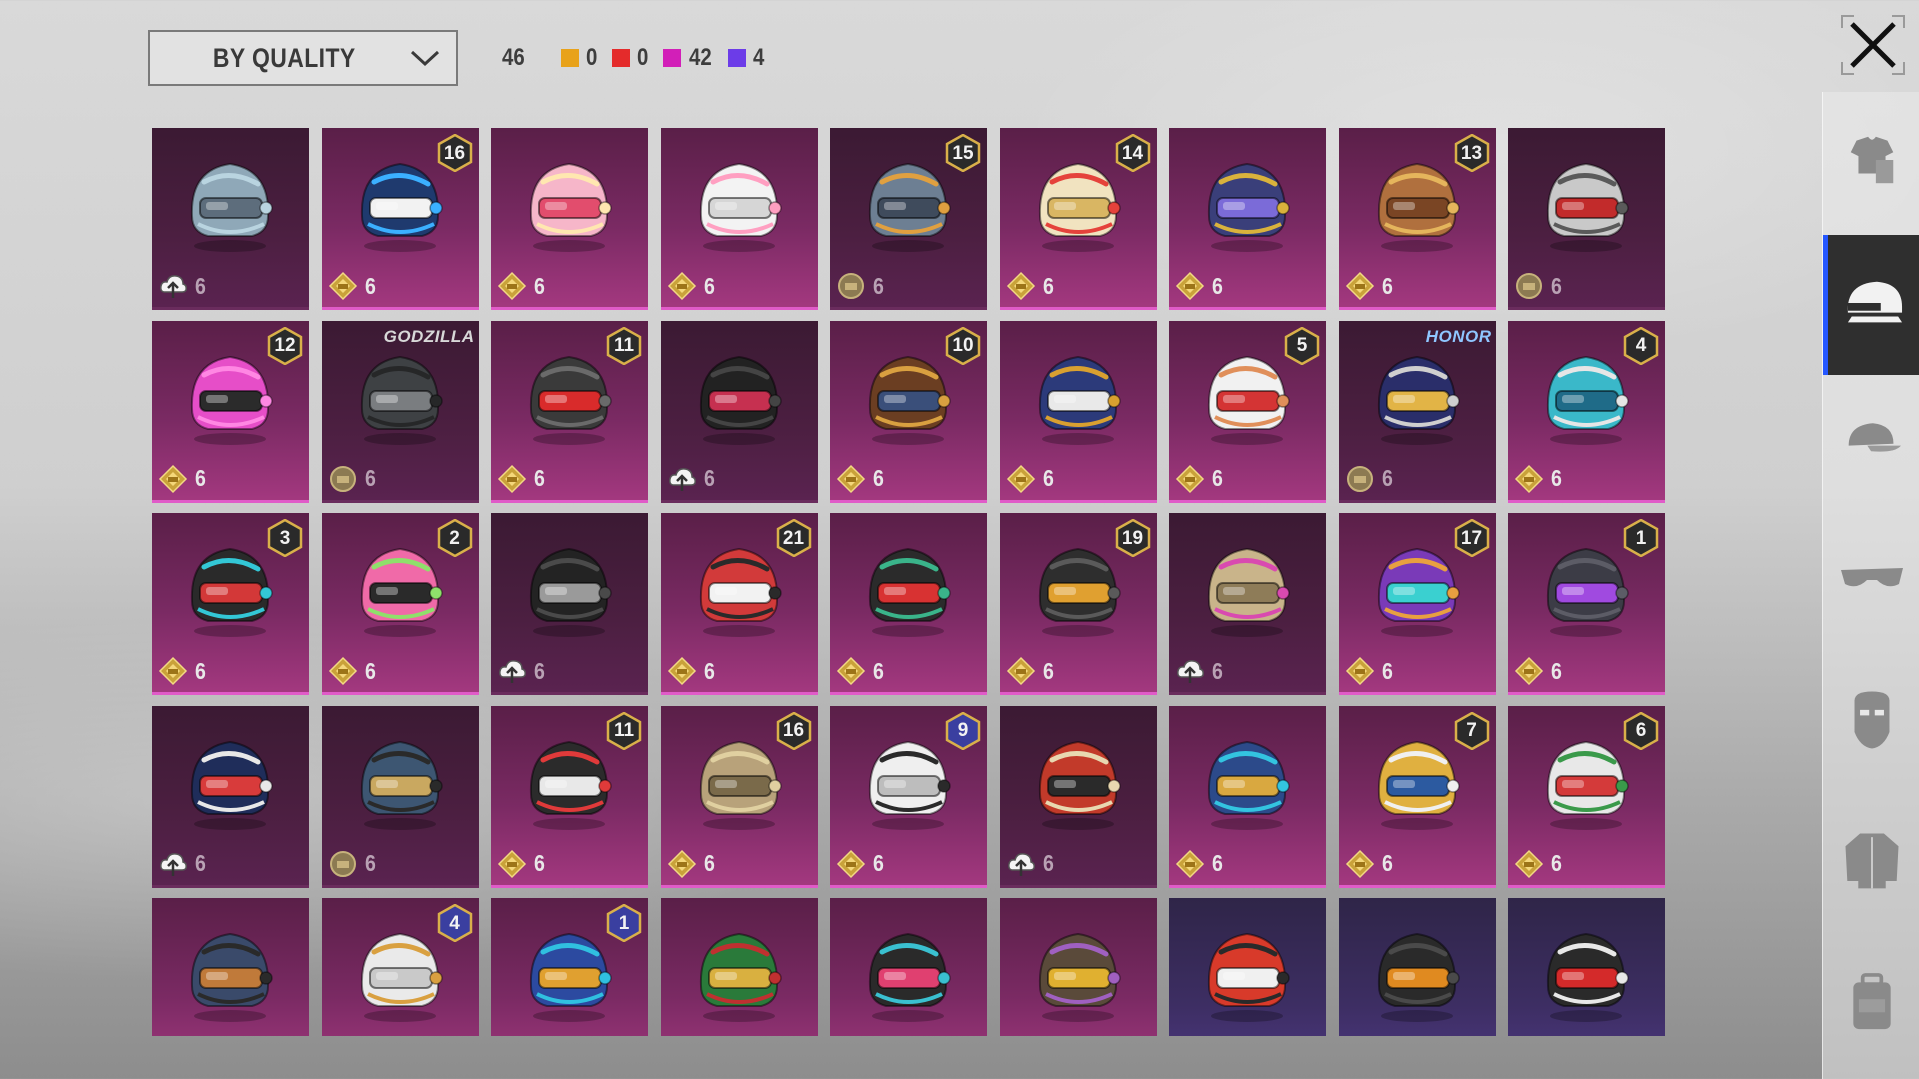 This screenshot has width=1919, height=1079. What do you see at coordinates (1417, 796) in the screenshot?
I see `item-card: 7 6` at bounding box center [1417, 796].